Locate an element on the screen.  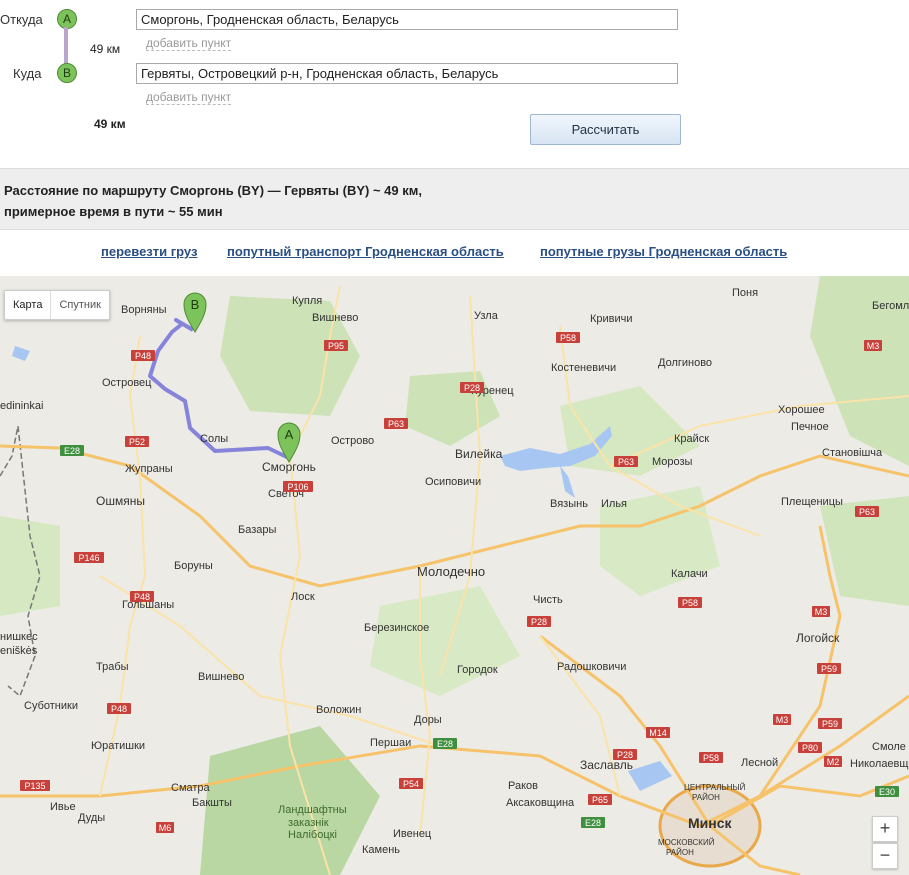
place-label-minsk: Минск is located at coordinates (710, 823).